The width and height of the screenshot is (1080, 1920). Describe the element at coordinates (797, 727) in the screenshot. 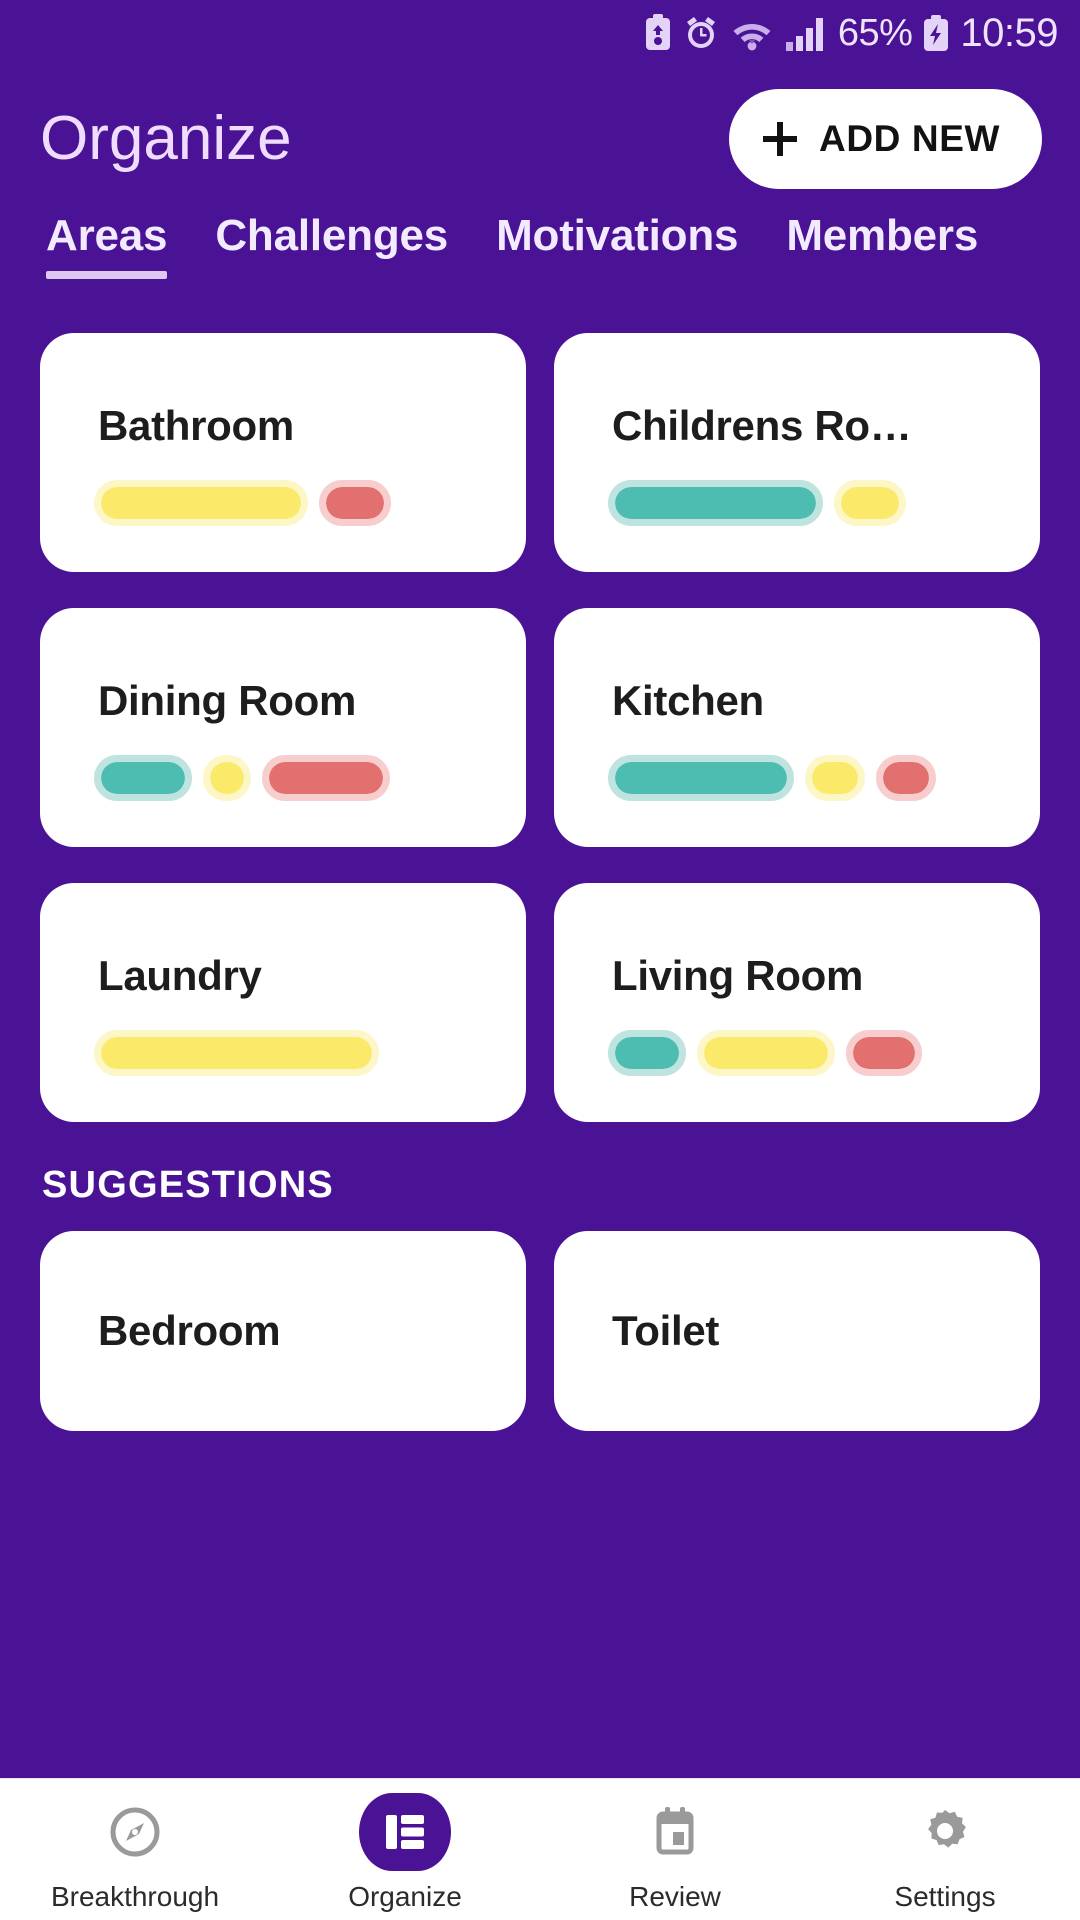

I see `area-card: Kitchen` at that location.